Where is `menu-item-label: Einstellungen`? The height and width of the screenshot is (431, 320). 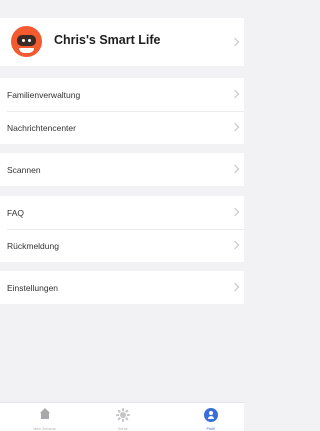 menu-item-label: Einstellungen is located at coordinates (33, 287).